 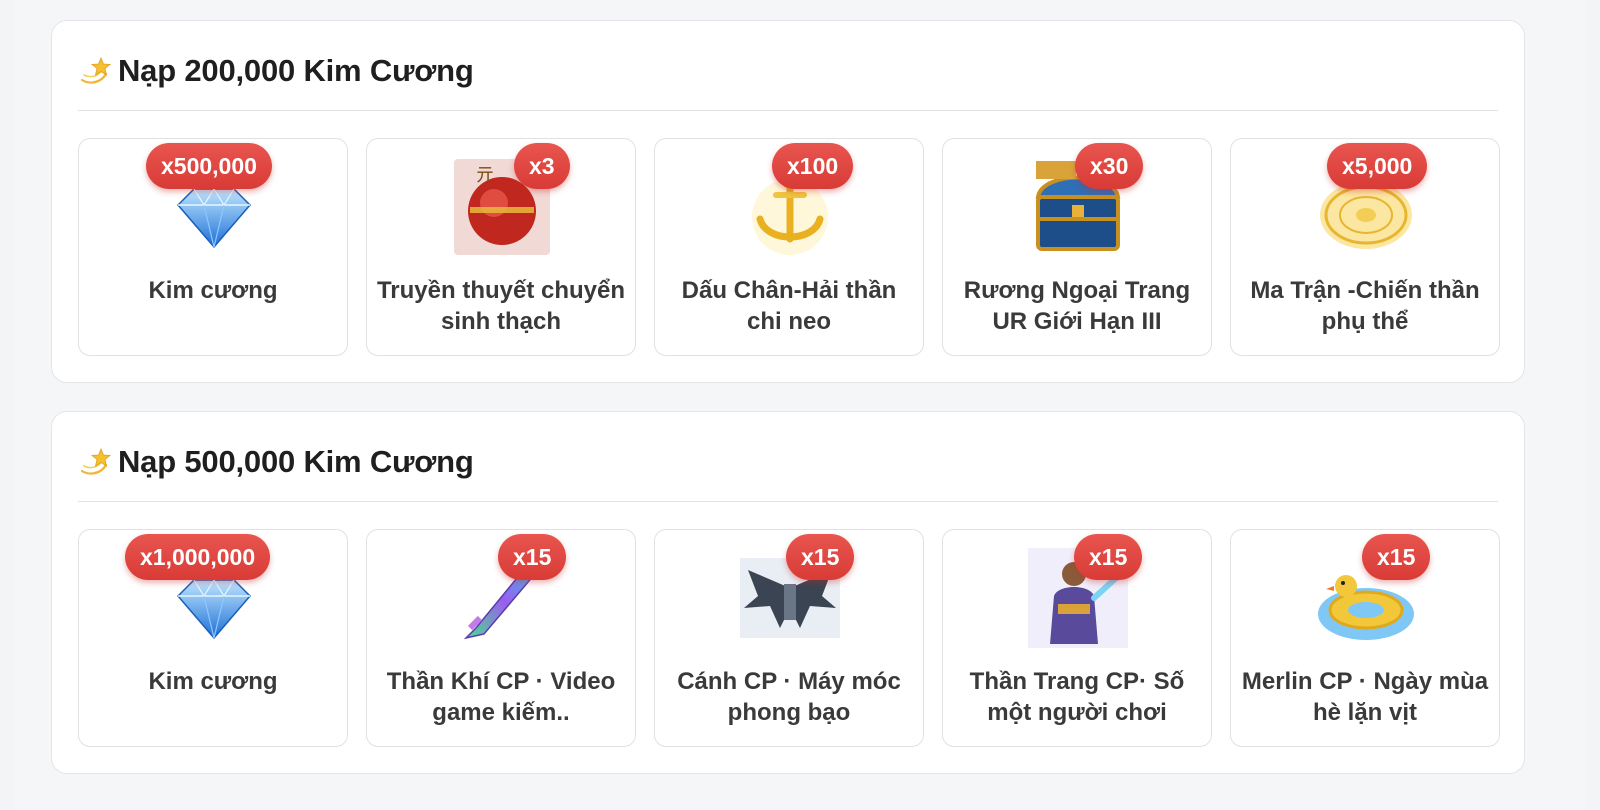 What do you see at coordinates (1077, 306) in the screenshot?
I see `item-name: Rương Ngoại Trang UR Giới Hạn III` at bounding box center [1077, 306].